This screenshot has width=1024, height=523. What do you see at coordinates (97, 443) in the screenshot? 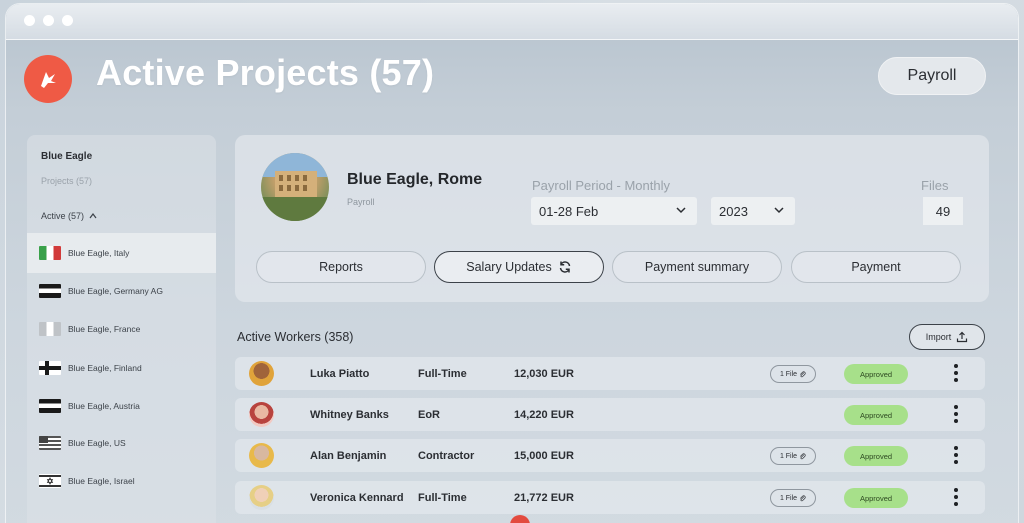
I see `sidebar-item-label: Blue Eagle, US` at bounding box center [97, 443].